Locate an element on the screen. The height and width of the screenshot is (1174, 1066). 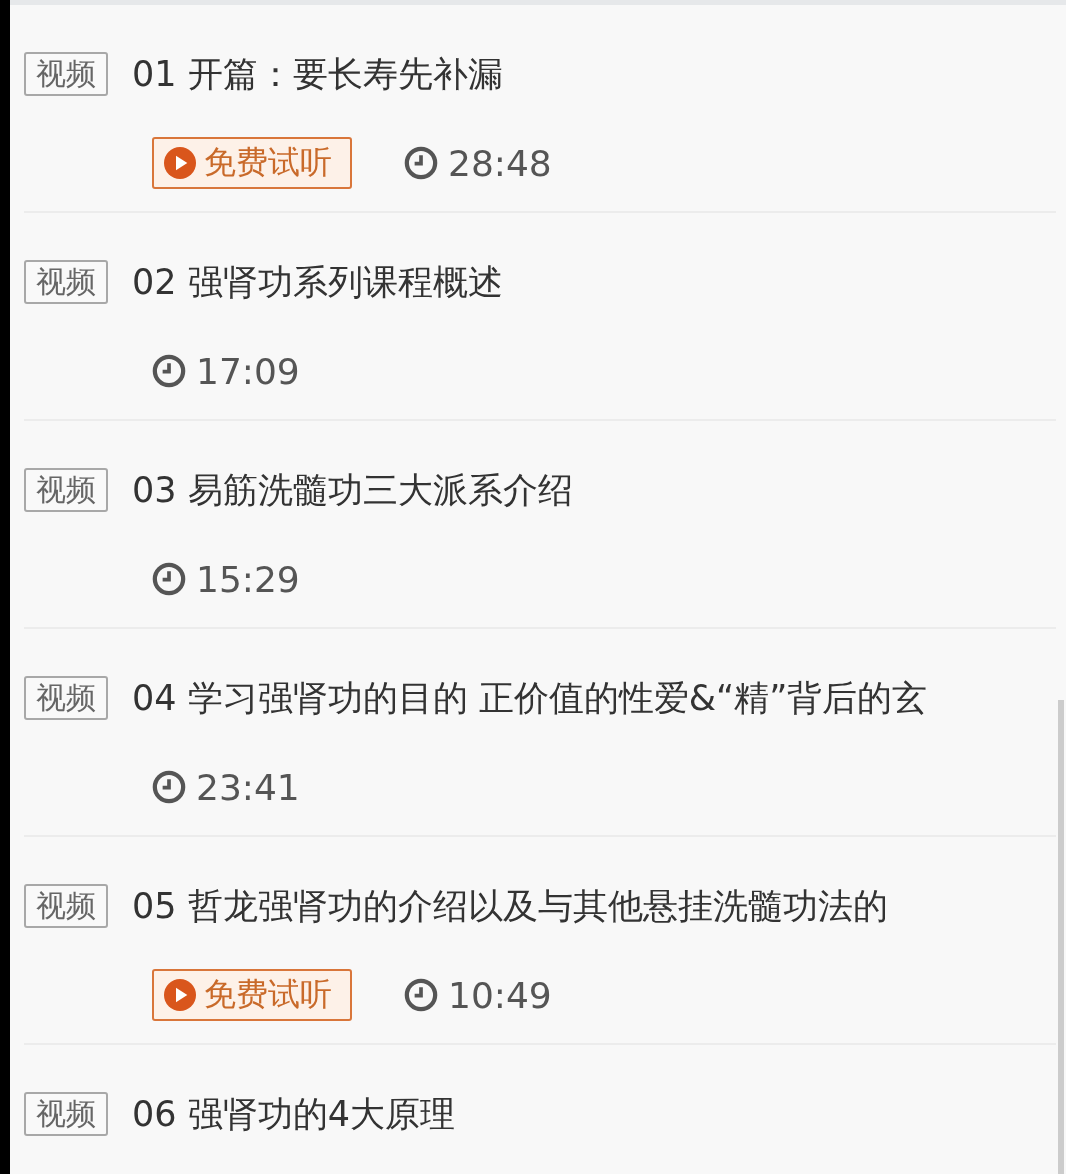
duration: 23:41 is located at coordinates (248, 787).